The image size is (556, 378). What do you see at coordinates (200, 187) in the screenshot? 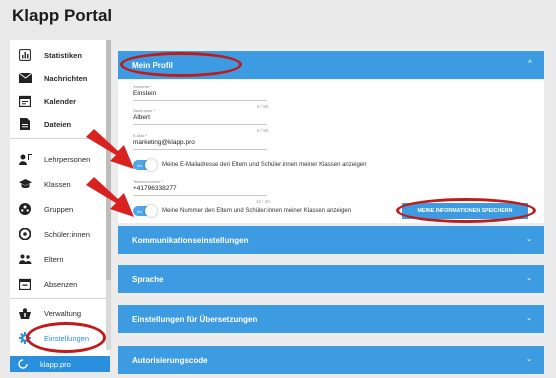
I see `phone-field: Telefonnummer * +41796338277` at bounding box center [200, 187].